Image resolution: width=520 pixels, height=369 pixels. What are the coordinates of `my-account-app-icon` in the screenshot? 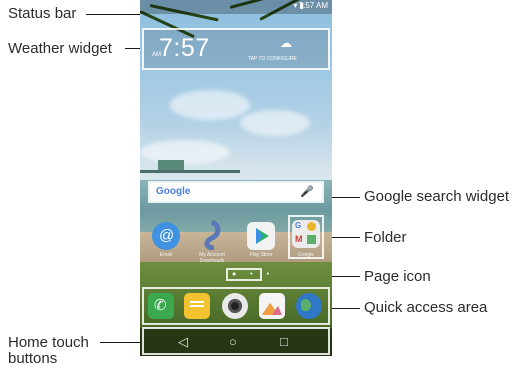 It's located at (212, 235).